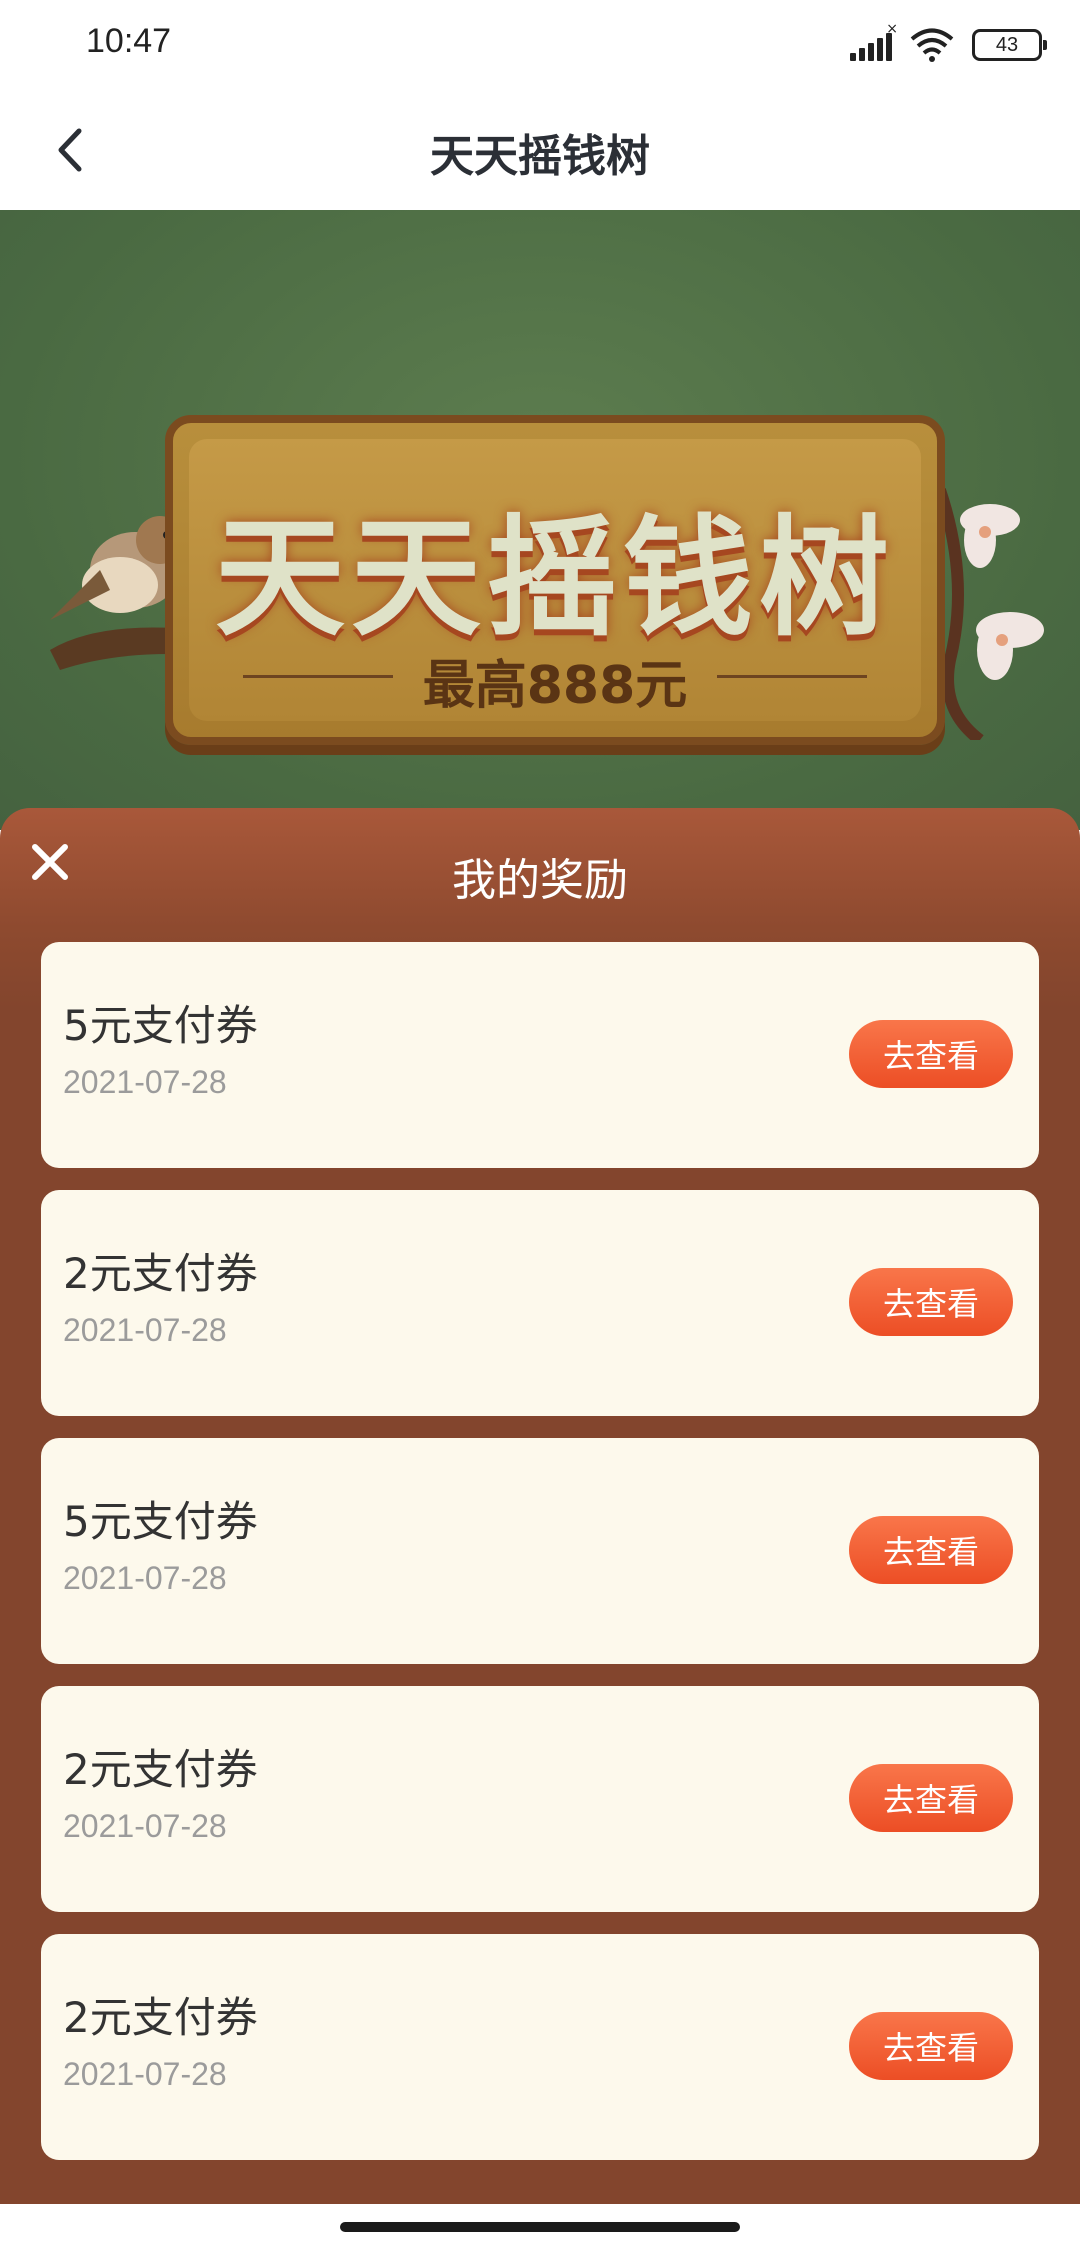  I want to click on banner-subtitle: 最高888元, so click(555, 686).